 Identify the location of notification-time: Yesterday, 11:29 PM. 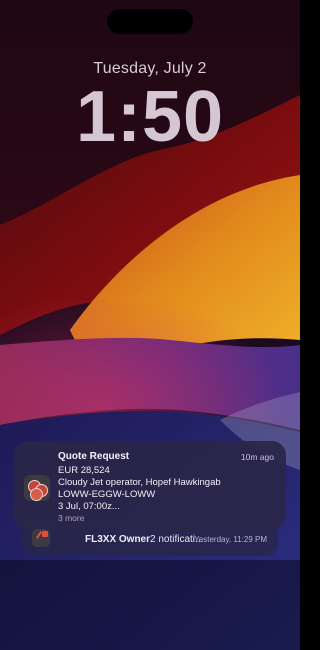
(230, 539).